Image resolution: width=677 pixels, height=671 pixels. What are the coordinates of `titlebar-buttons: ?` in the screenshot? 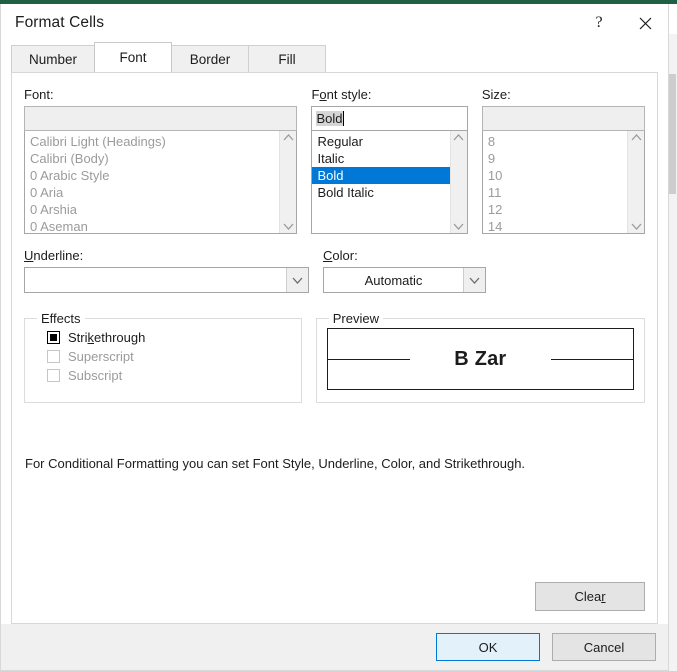 It's located at (622, 23).